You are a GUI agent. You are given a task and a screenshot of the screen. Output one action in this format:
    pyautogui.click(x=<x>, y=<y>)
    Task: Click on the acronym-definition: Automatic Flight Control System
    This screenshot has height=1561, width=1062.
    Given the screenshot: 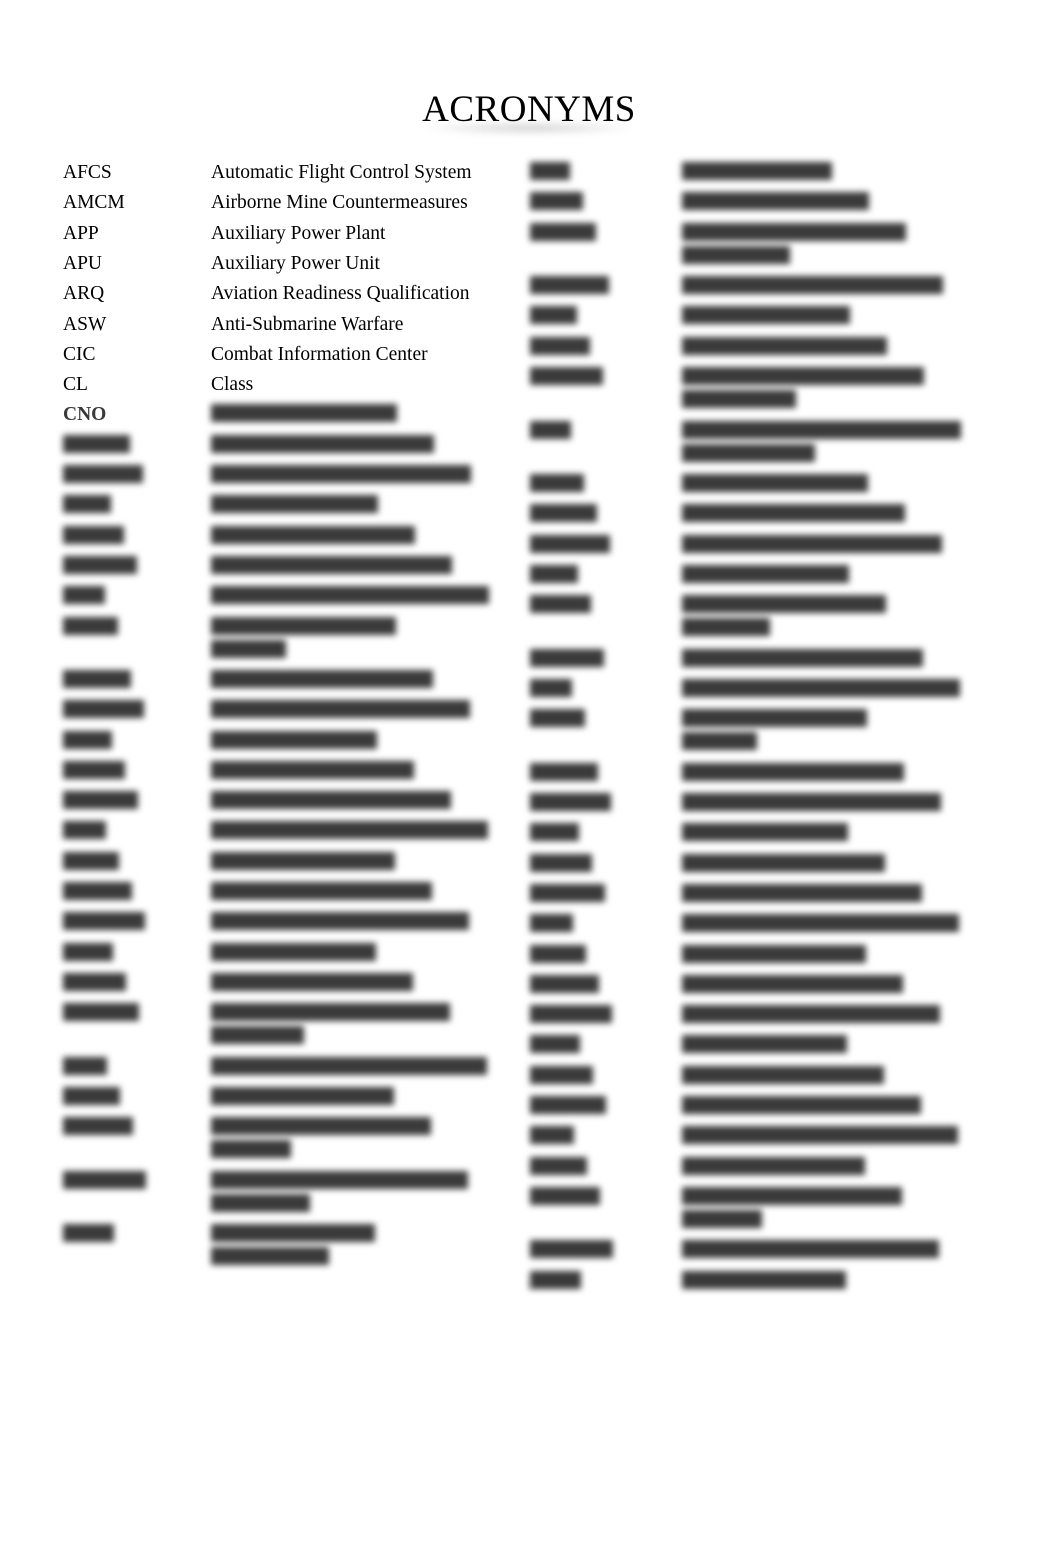 What is the action you would take?
    pyautogui.click(x=341, y=172)
    